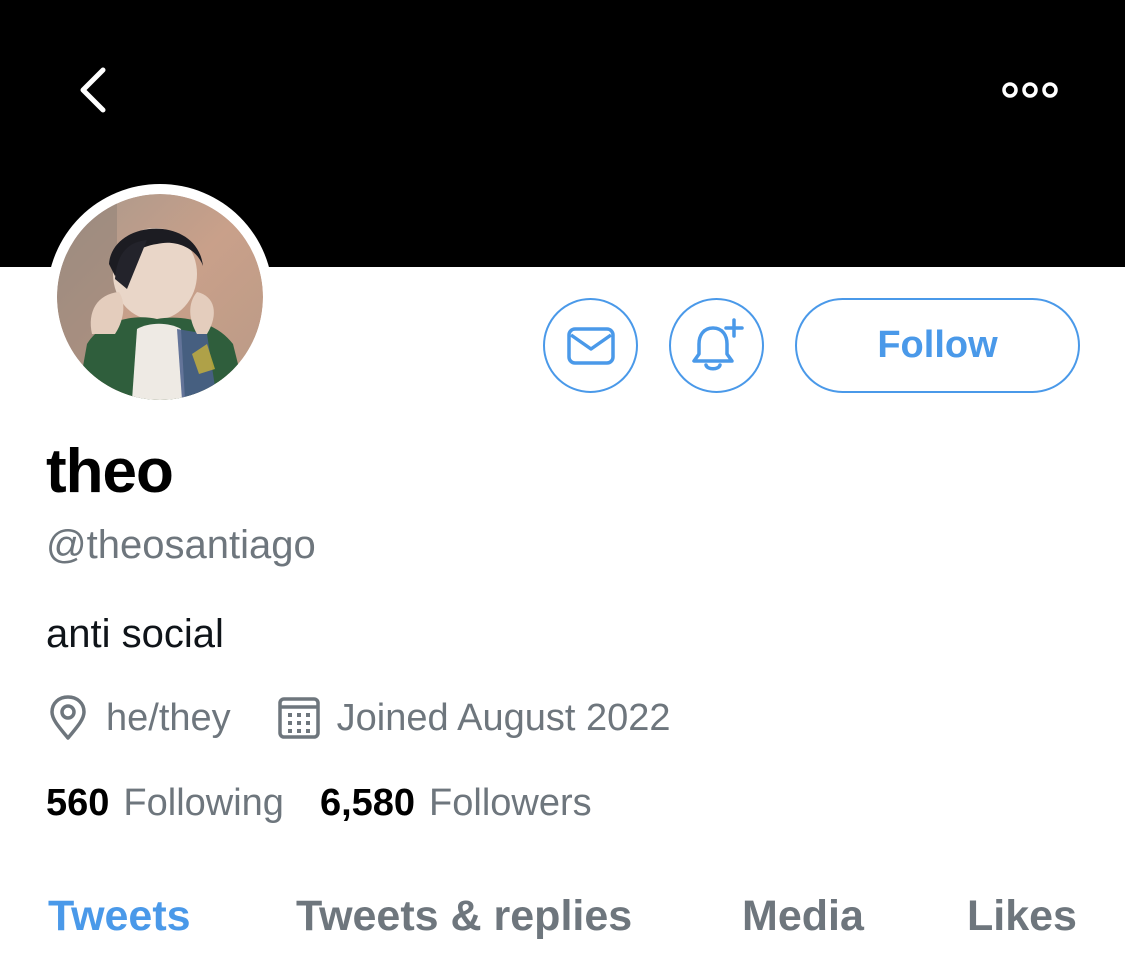  Describe the element at coordinates (299, 718) in the screenshot. I see `calendar-icon` at that location.